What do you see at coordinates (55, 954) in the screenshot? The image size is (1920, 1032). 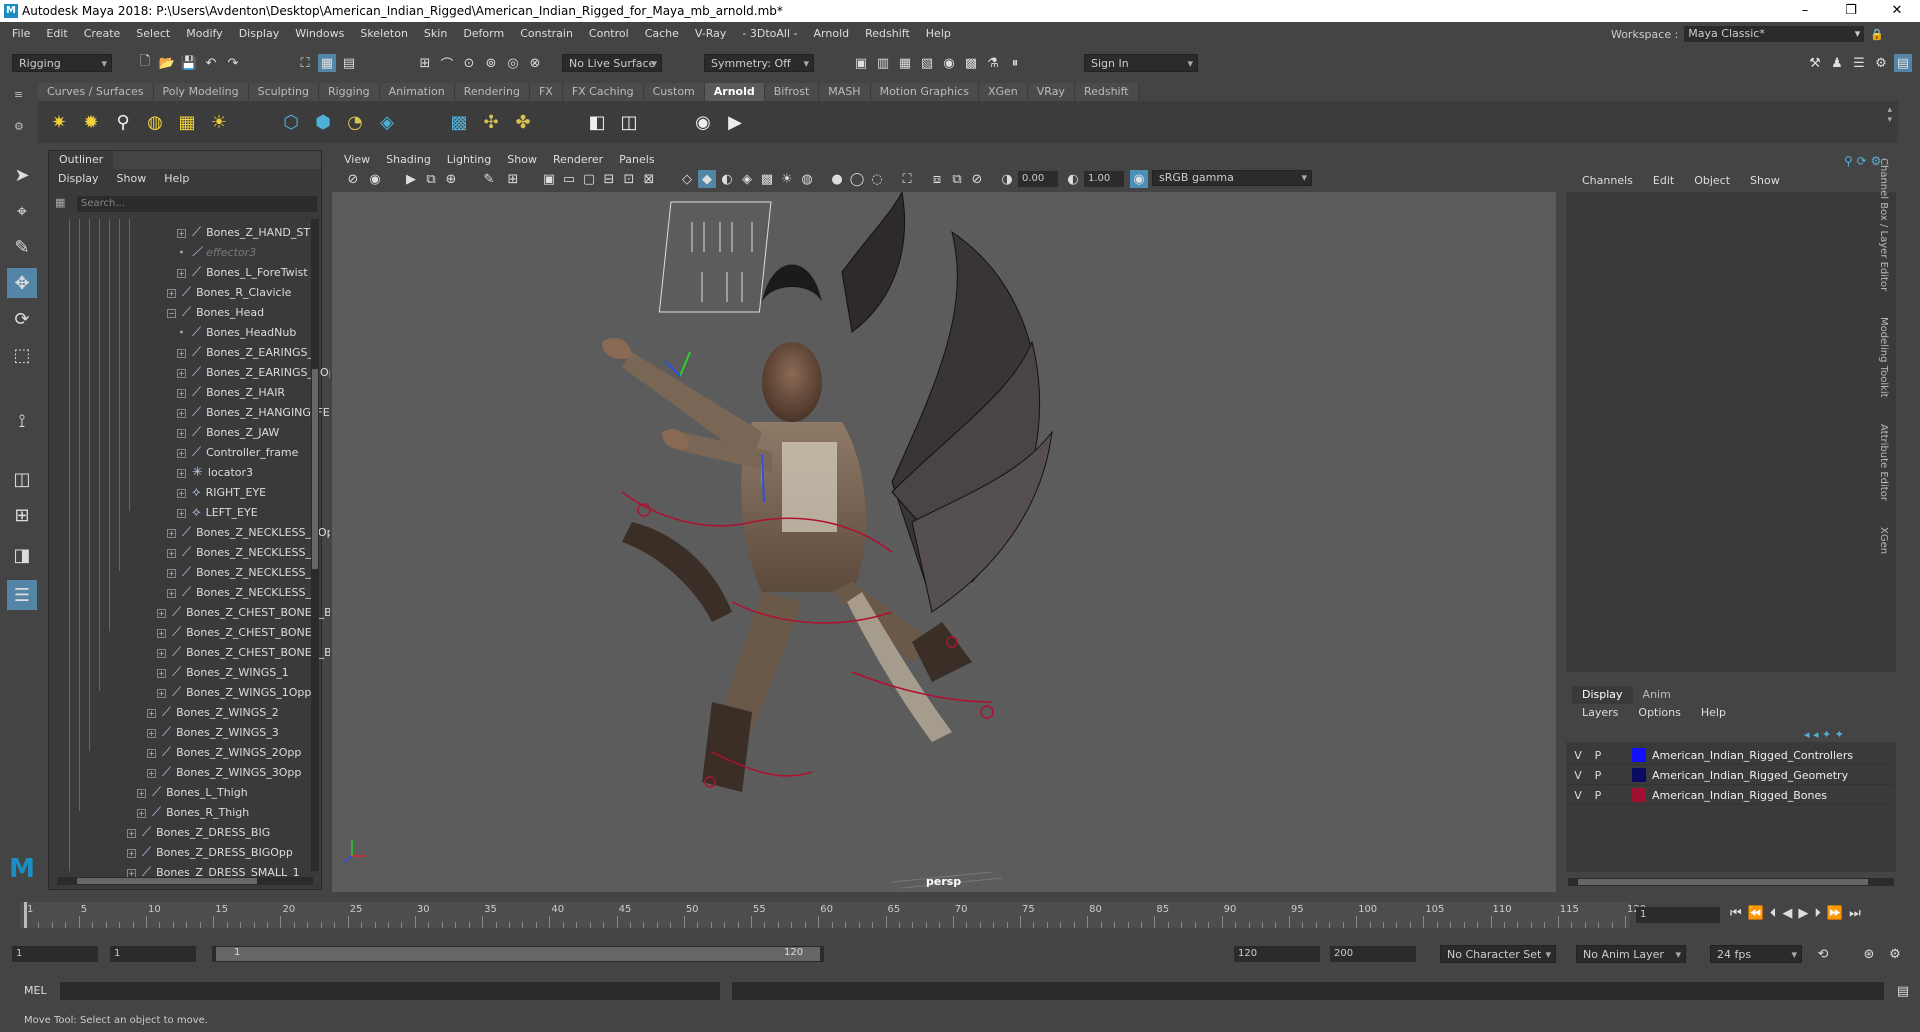 I see `start-time-field: 1` at bounding box center [55, 954].